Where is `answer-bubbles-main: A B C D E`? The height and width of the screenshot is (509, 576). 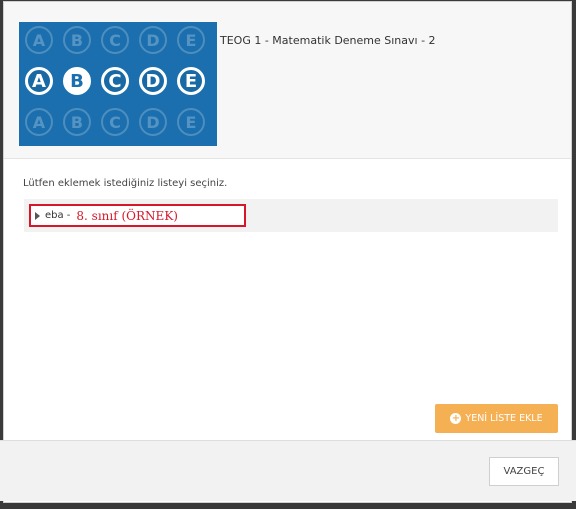
answer-bubbles-main: A B C D E is located at coordinates (120, 81).